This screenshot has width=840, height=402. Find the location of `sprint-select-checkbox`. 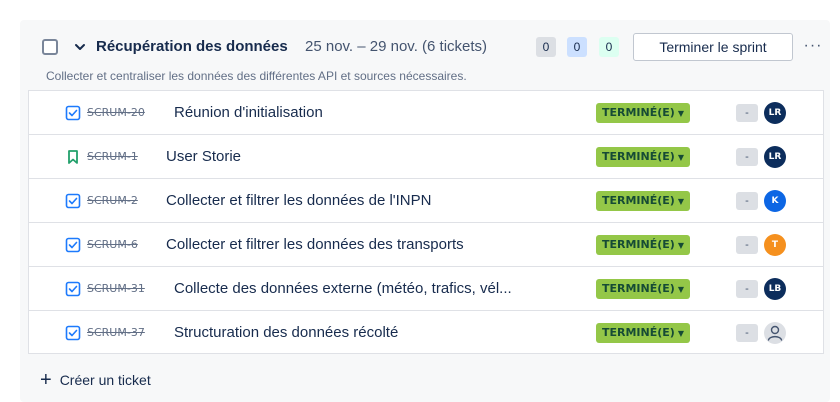

sprint-select-checkbox is located at coordinates (50, 47).